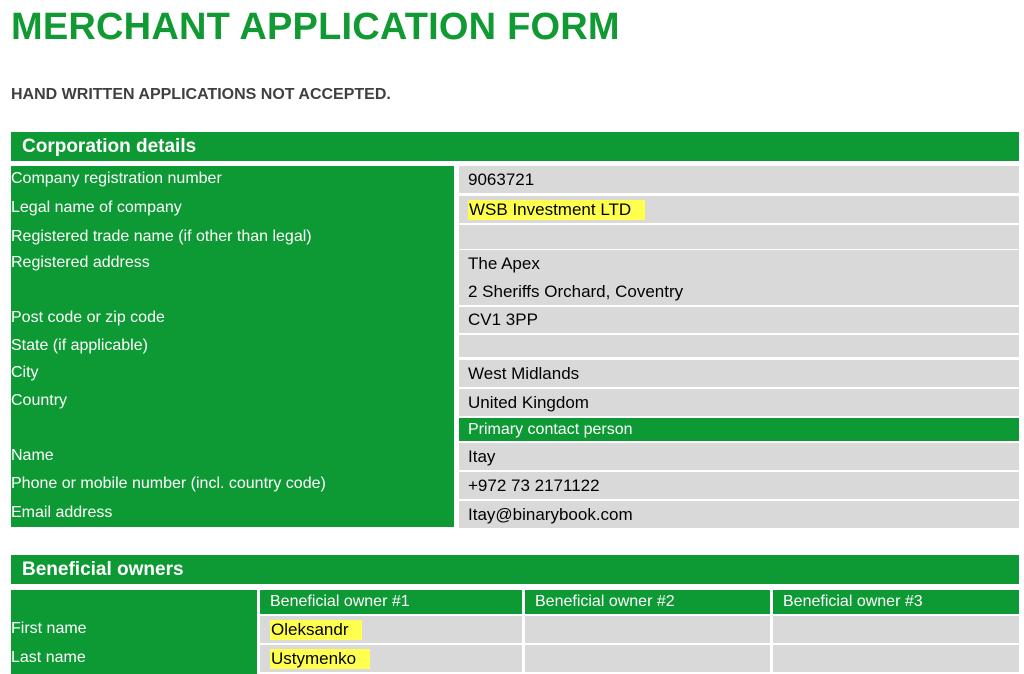 The height and width of the screenshot is (674, 1024). I want to click on field-legal-name: WSB Investment LTD, so click(739, 209).